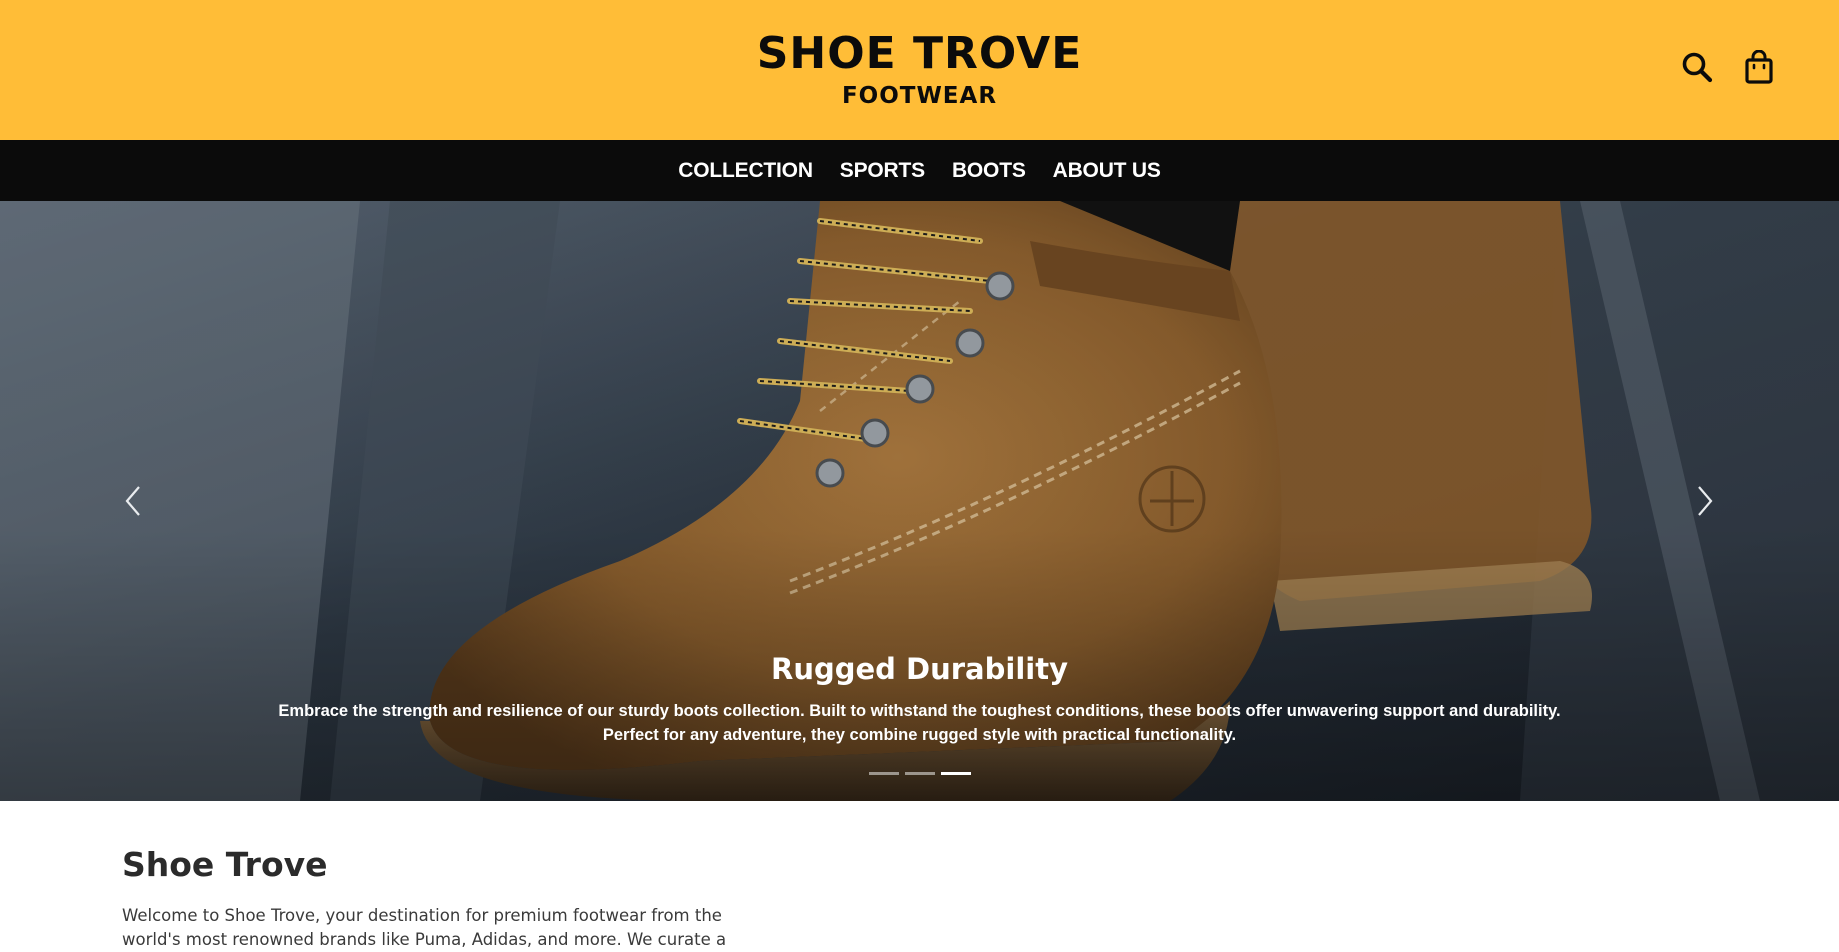 The image size is (1839, 952). What do you see at coordinates (745, 171) in the screenshot?
I see `nav-item-collection: COLLECTION` at bounding box center [745, 171].